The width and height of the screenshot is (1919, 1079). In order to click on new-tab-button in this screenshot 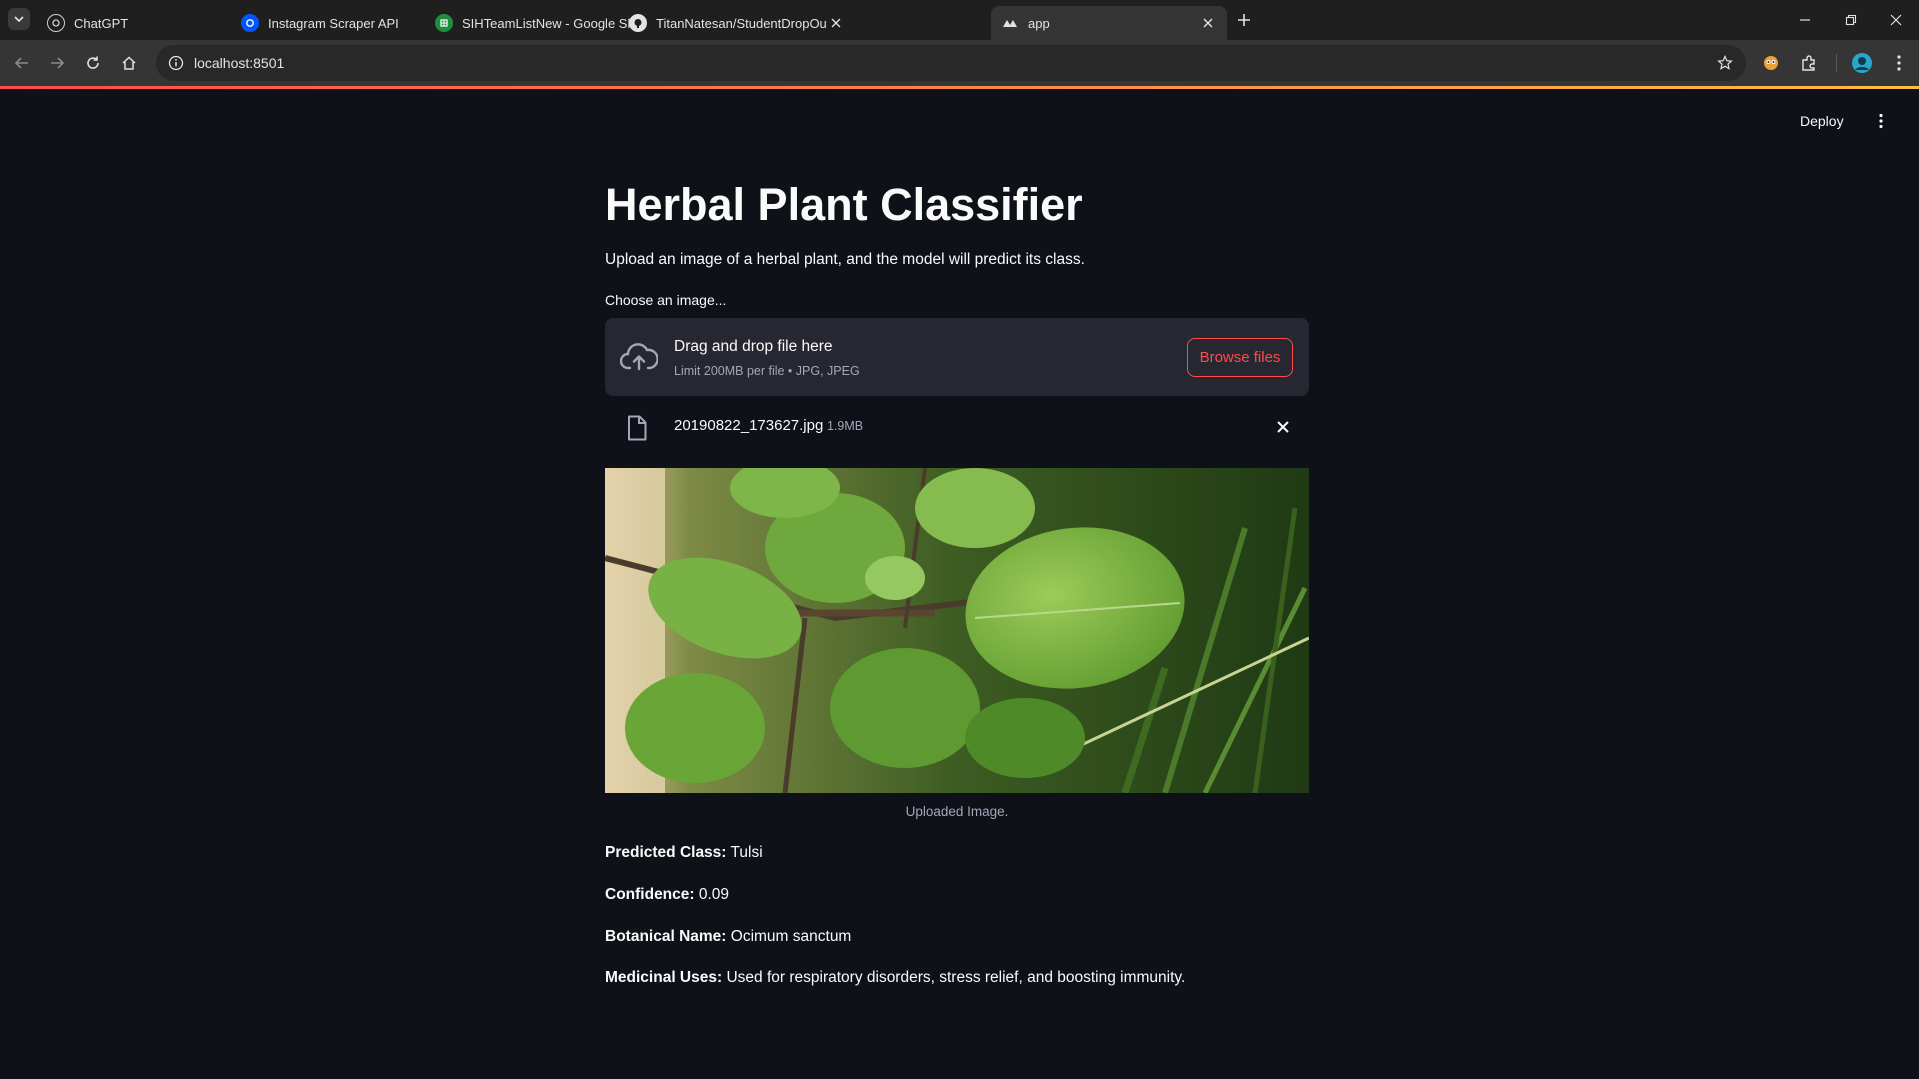, I will do `click(1244, 20)`.